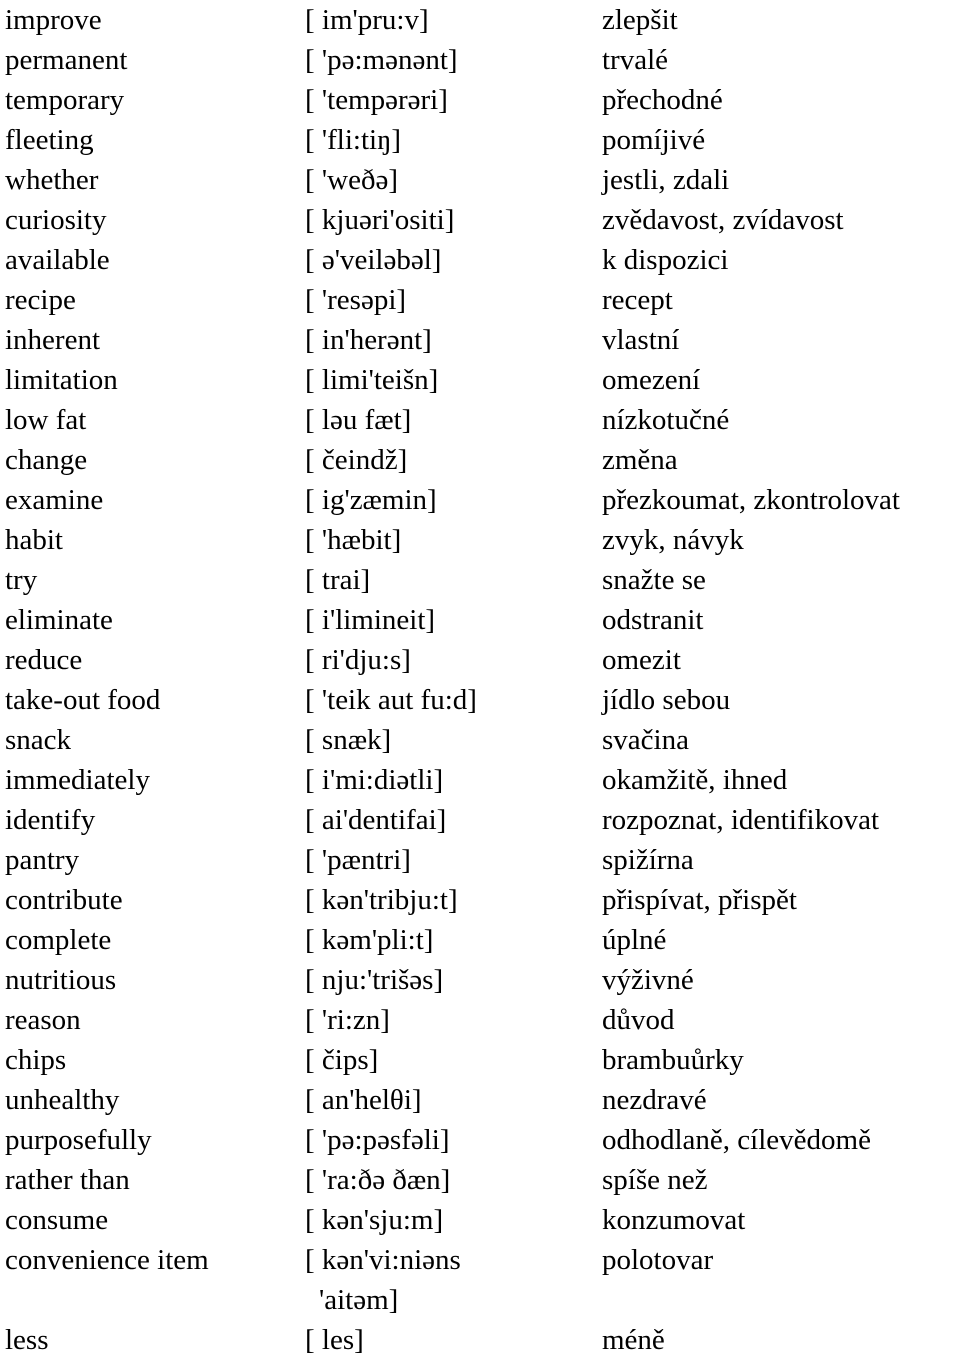 This screenshot has width=960, height=1360. Describe the element at coordinates (381, 900) in the screenshot. I see `pronunciation-cell: [ kən'tribju:t]` at that location.